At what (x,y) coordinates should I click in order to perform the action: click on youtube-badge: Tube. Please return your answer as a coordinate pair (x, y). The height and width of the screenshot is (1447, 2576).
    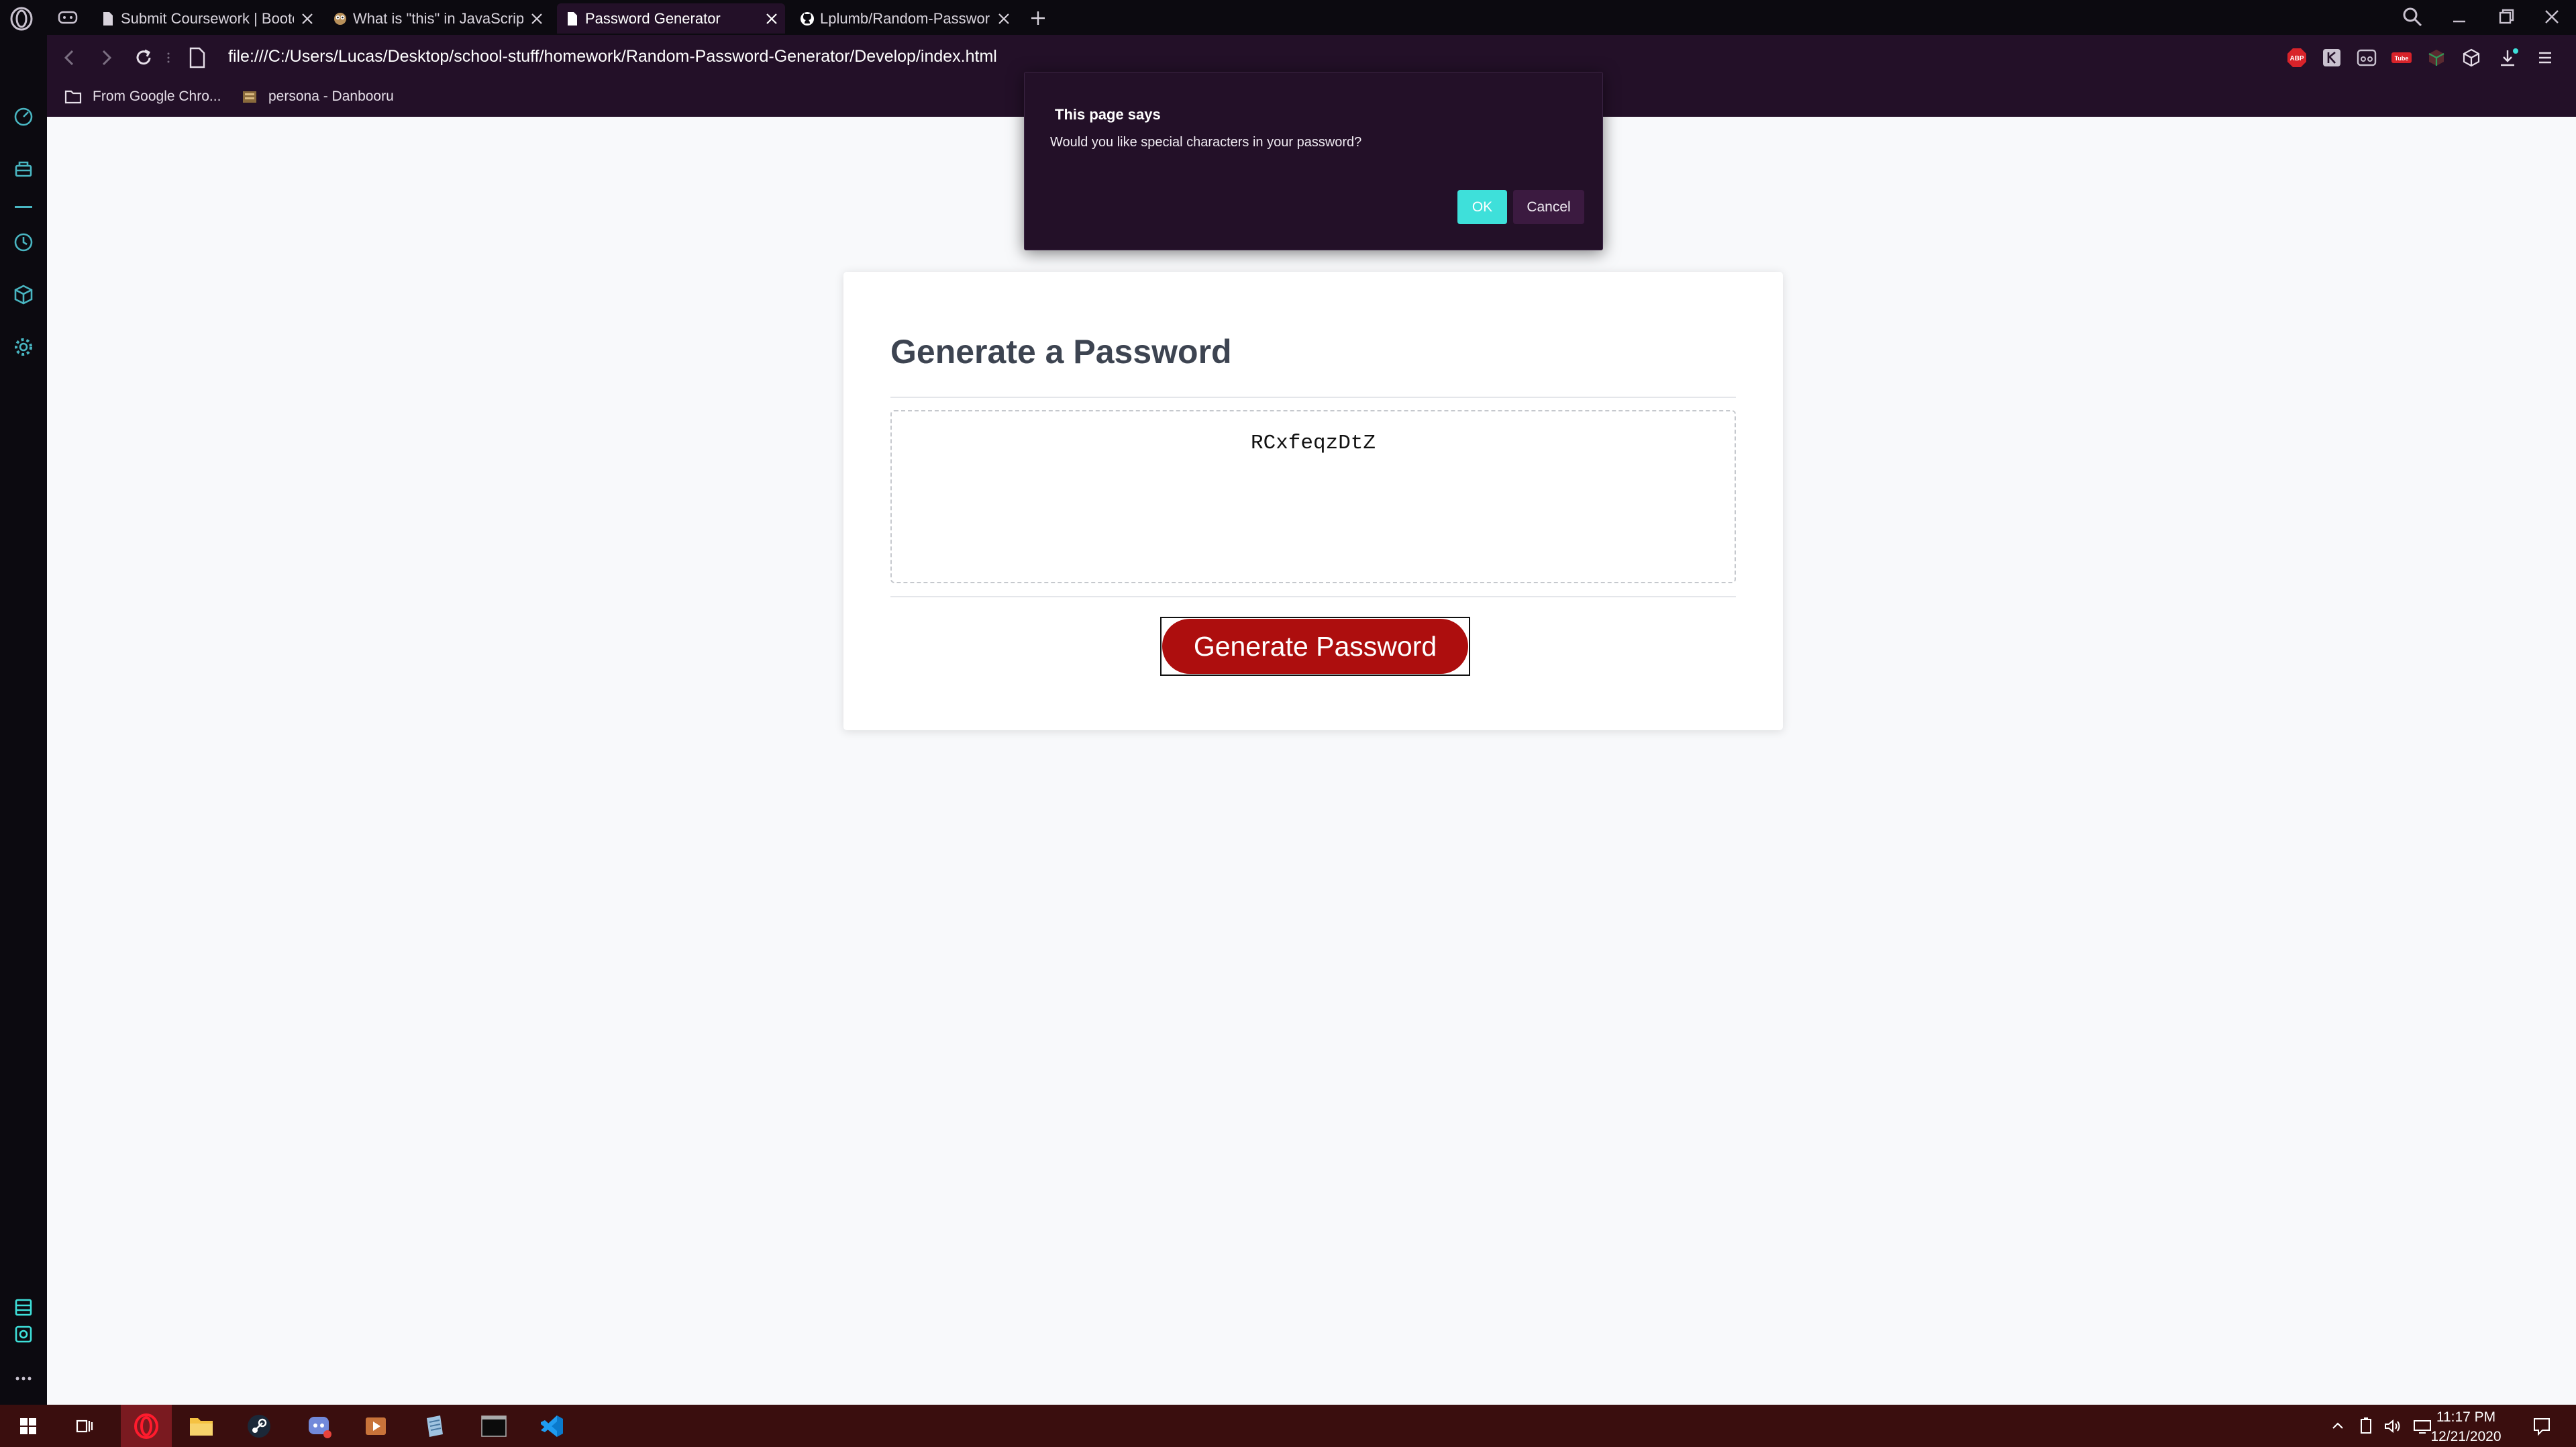
    Looking at the image, I should click on (2402, 59).